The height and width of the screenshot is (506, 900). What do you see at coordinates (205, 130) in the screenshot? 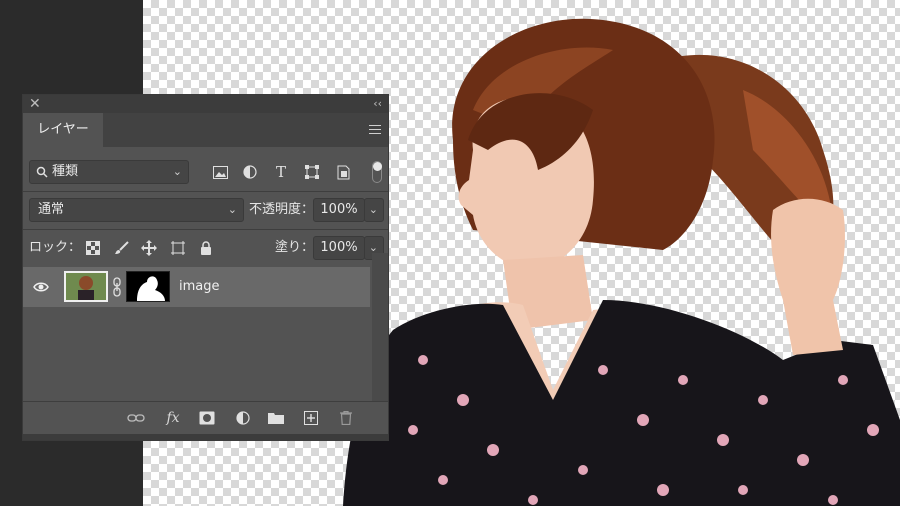
I see `panel-tabbar: レイヤー` at bounding box center [205, 130].